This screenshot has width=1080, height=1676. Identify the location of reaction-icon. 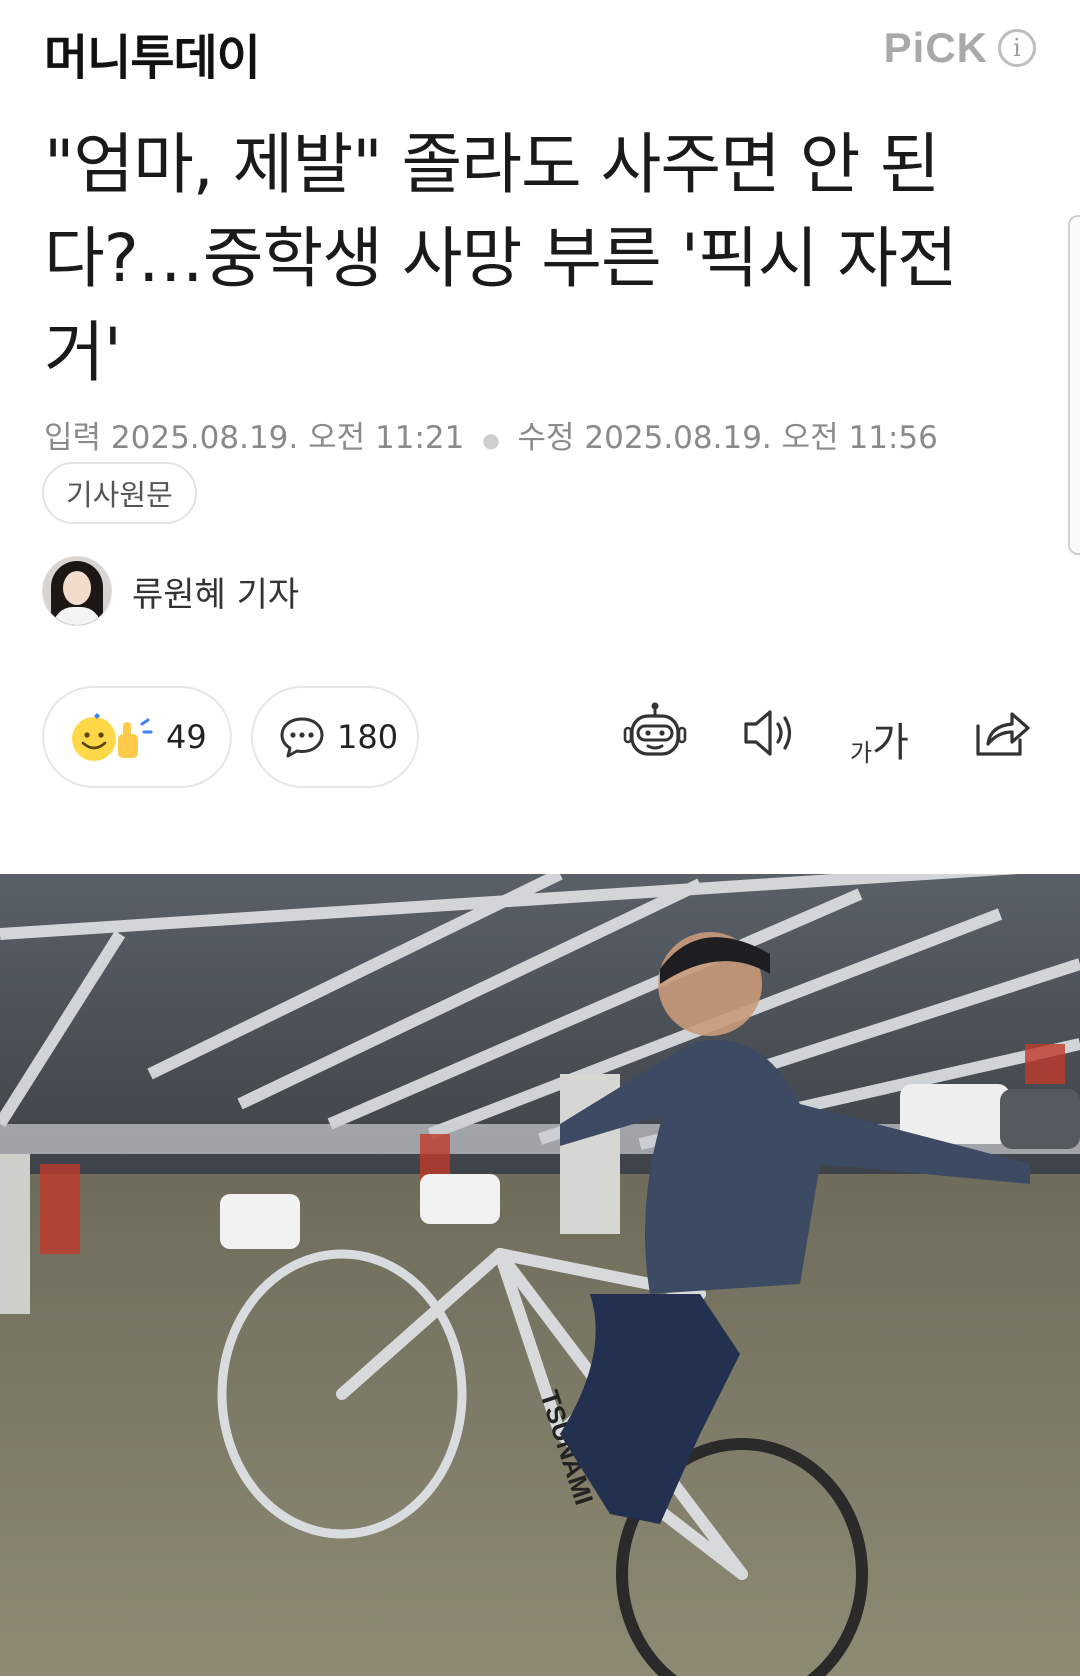
(112, 737).